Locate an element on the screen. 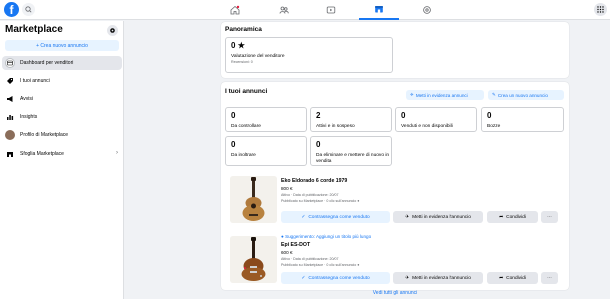 This screenshot has width=610, height=299. dashboard-icon is located at coordinates (10, 63).